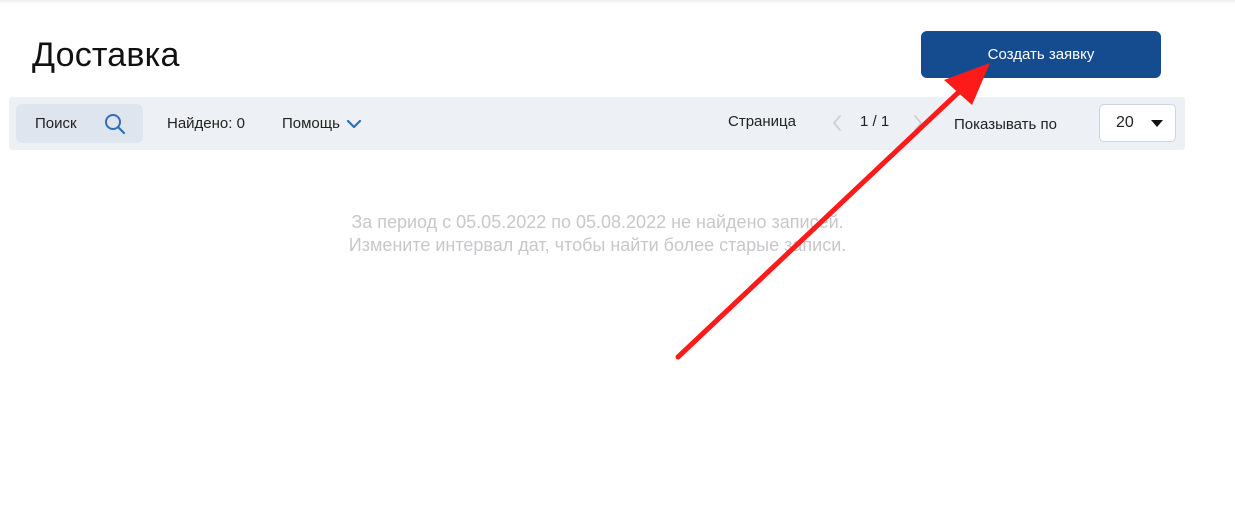 This screenshot has height=512, width=1235. Describe the element at coordinates (1041, 54) in the screenshot. I see `create-request-button: Создать заявку` at that location.